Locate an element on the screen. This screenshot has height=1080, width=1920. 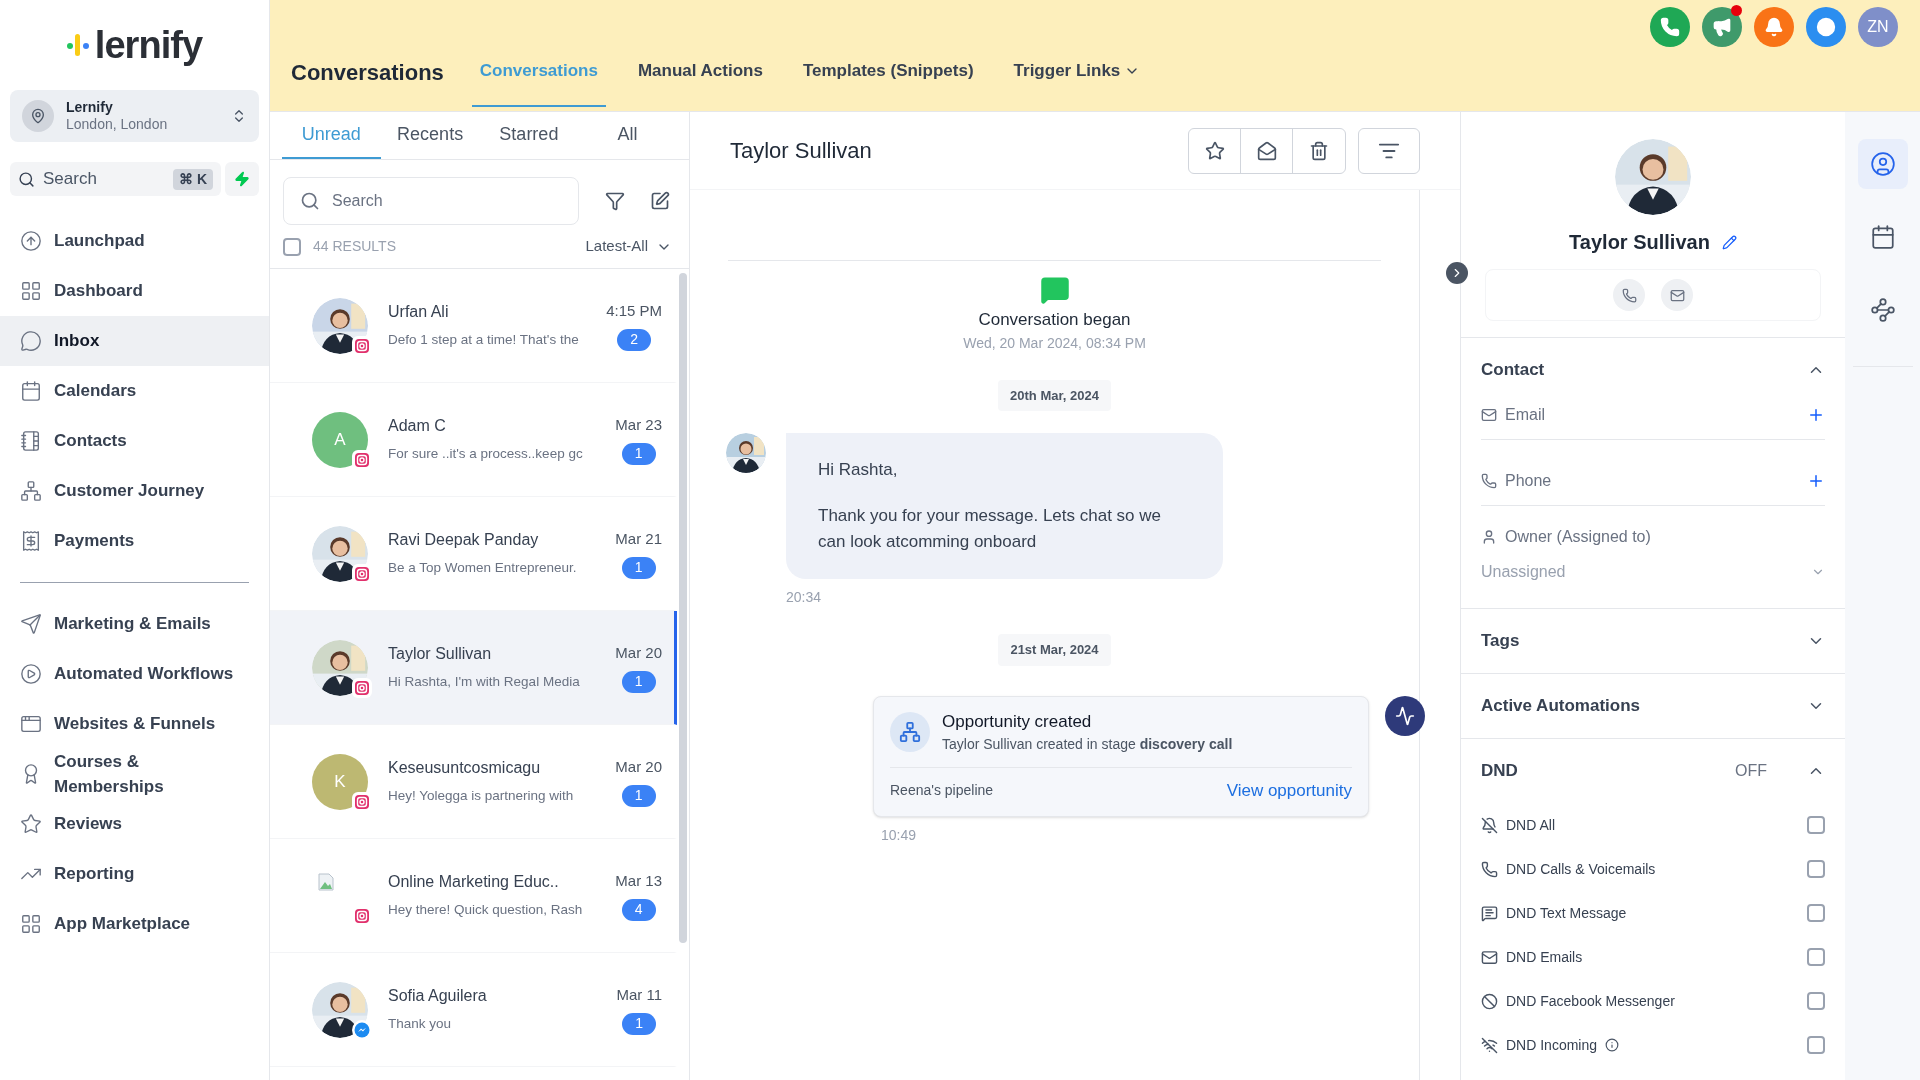
message-time: Mar 20 is located at coordinates (638, 653).